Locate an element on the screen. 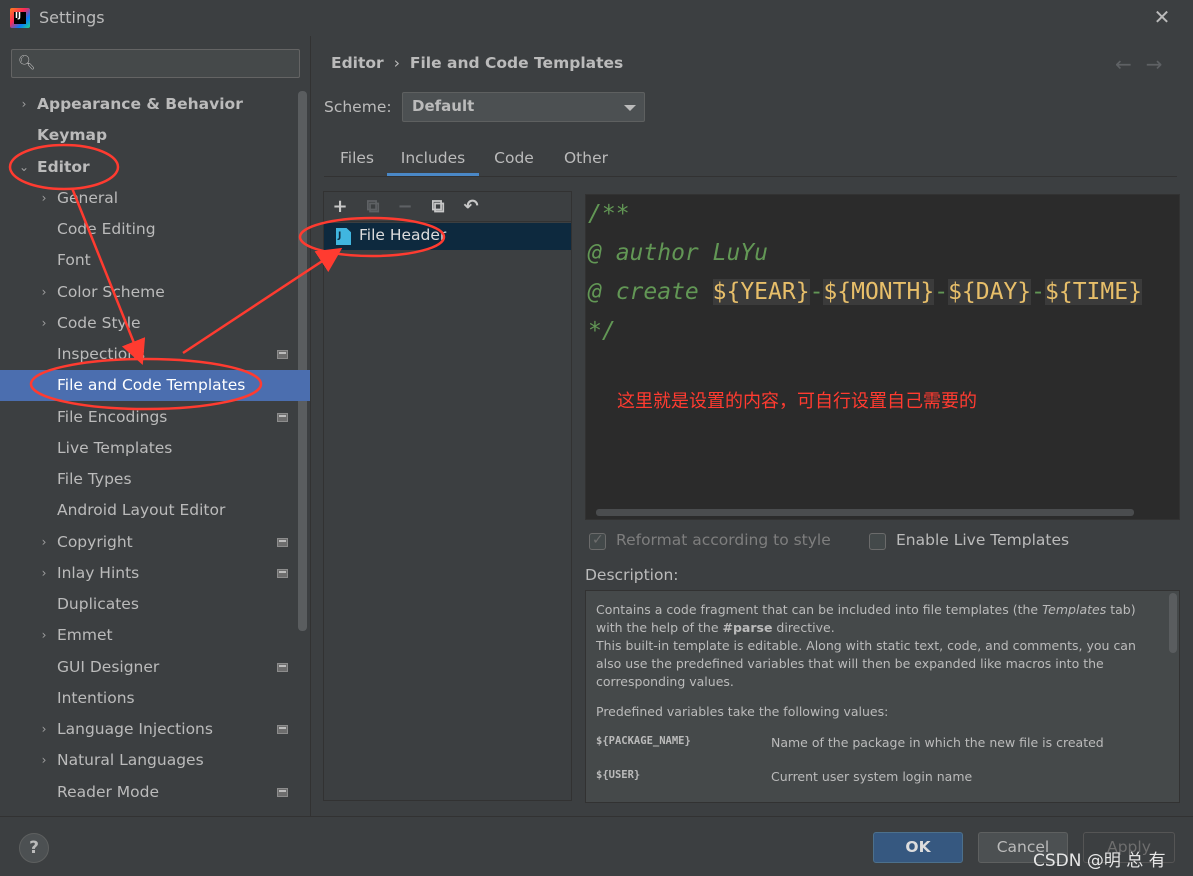  sidebar-item-general: › General is located at coordinates (155, 198).